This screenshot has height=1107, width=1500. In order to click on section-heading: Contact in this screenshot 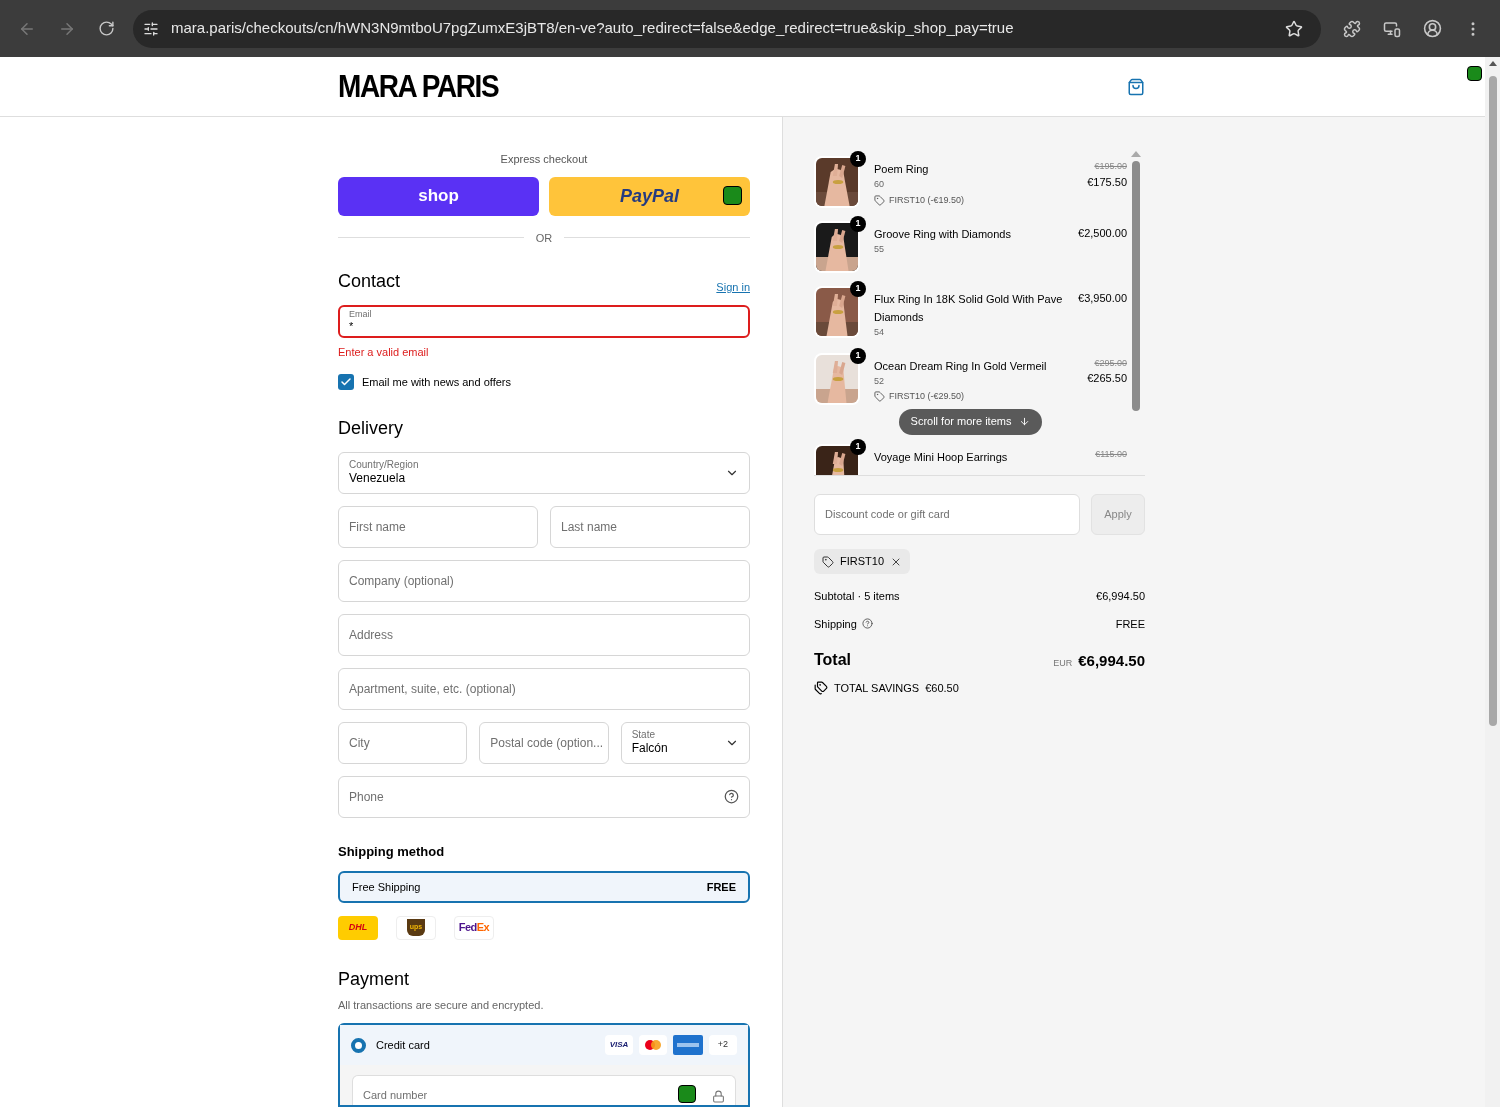, I will do `click(369, 281)`.